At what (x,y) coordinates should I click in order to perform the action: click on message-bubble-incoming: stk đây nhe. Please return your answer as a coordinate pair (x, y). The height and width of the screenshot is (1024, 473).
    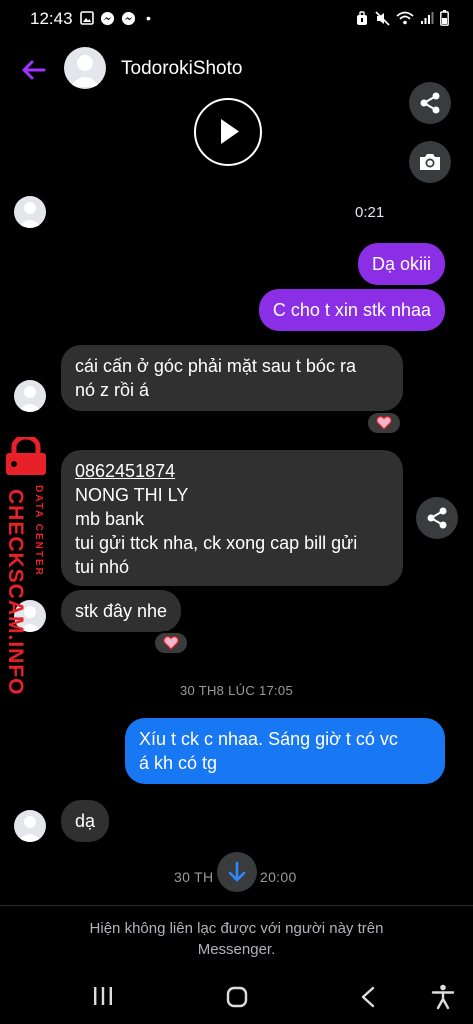
    Looking at the image, I should click on (121, 611).